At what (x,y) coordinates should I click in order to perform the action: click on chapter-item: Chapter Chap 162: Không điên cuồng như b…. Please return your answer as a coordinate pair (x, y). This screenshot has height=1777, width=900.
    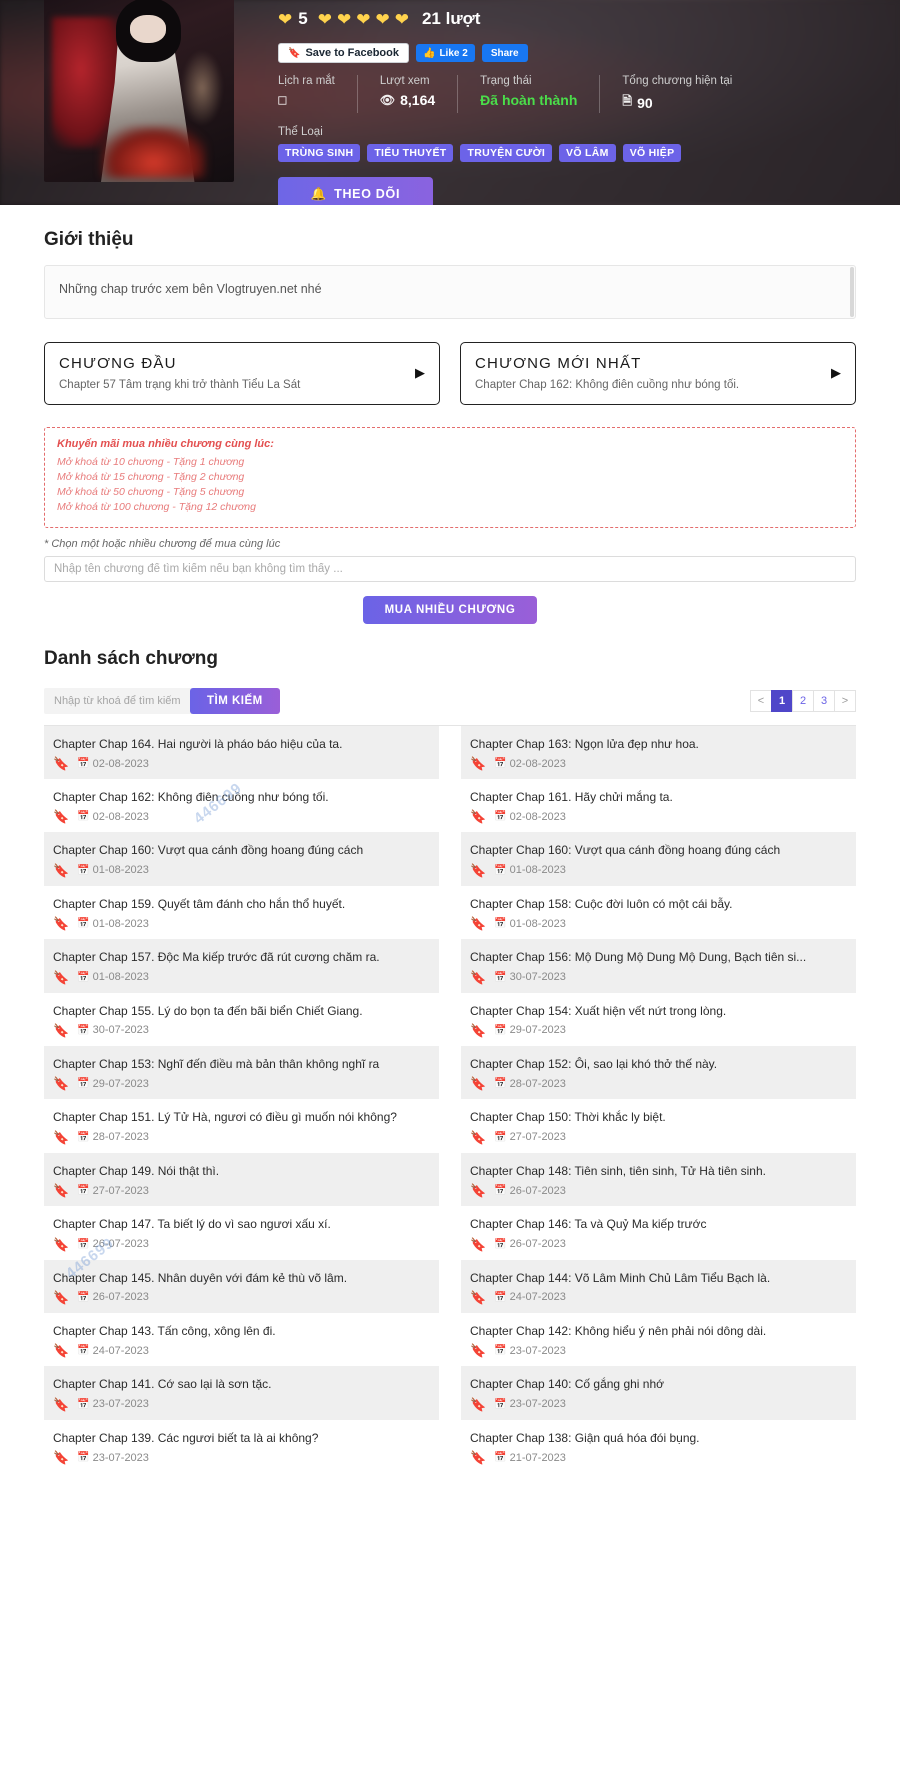
    Looking at the image, I should click on (241, 805).